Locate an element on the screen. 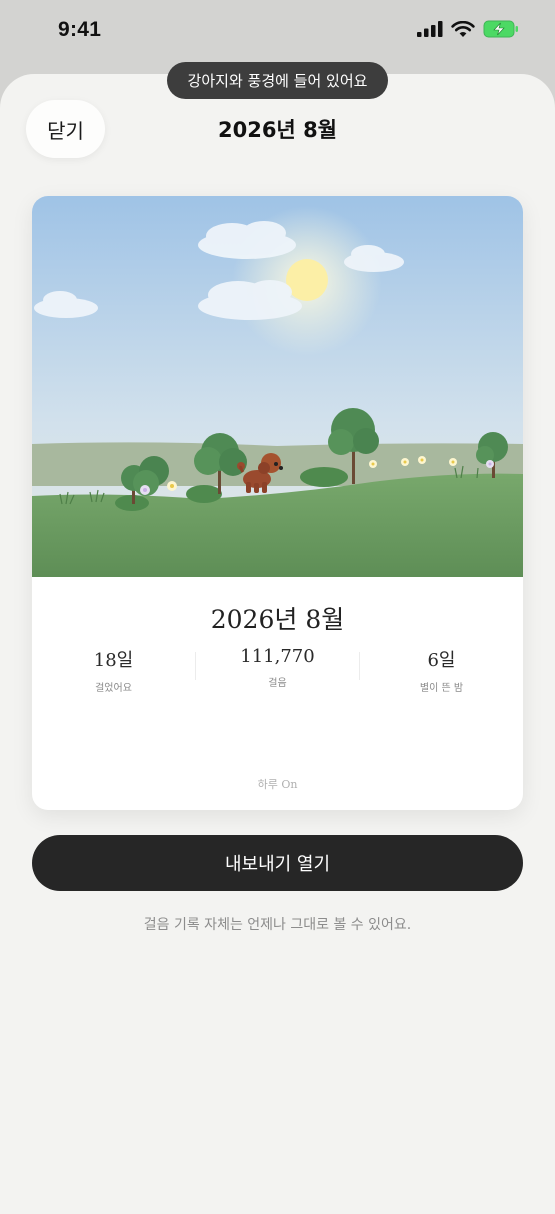 Image resolution: width=555 pixels, height=1214 pixels. stat-value: 6일 is located at coordinates (441, 660).